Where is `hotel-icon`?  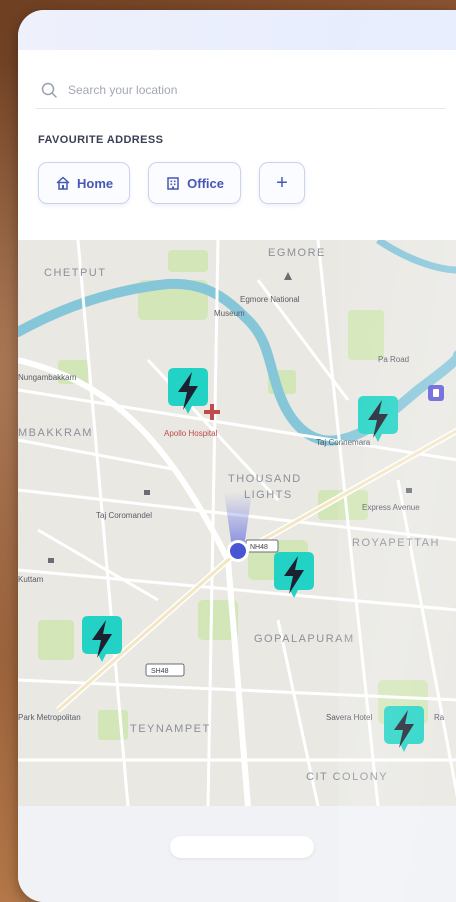
hotel-icon is located at coordinates (147, 492).